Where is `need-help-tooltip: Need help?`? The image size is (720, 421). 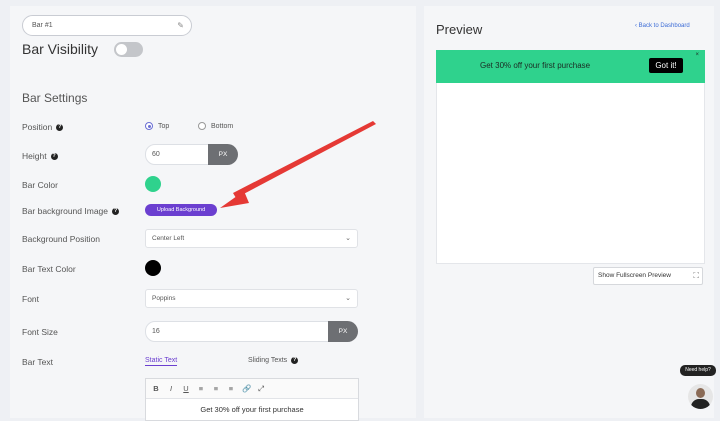
need-help-tooltip: Need help? is located at coordinates (698, 370).